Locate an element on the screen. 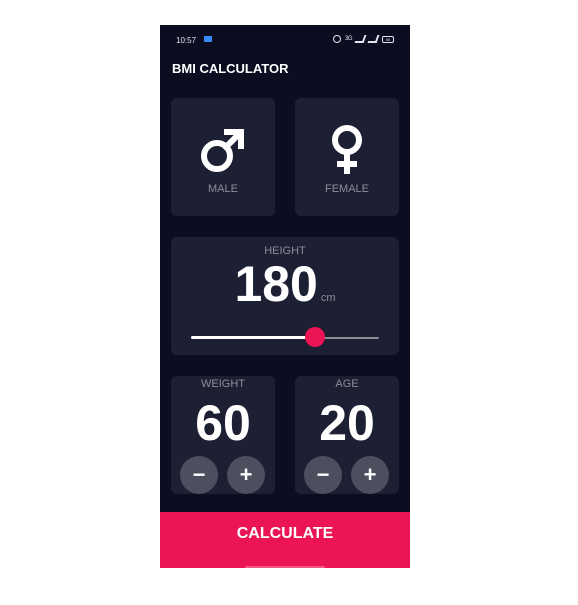 The width and height of the screenshot is (578, 605). calculate-button: CALCULATE is located at coordinates (285, 540).